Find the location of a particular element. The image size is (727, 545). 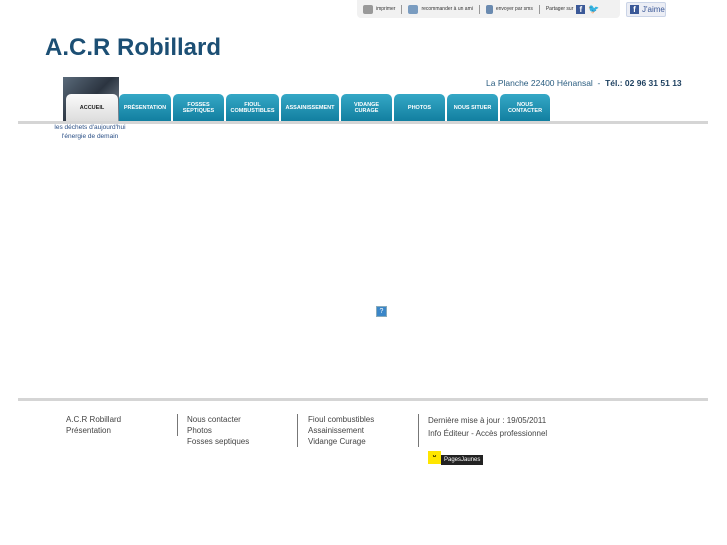

footer-link: A.C.R Robillard is located at coordinates (93, 419).